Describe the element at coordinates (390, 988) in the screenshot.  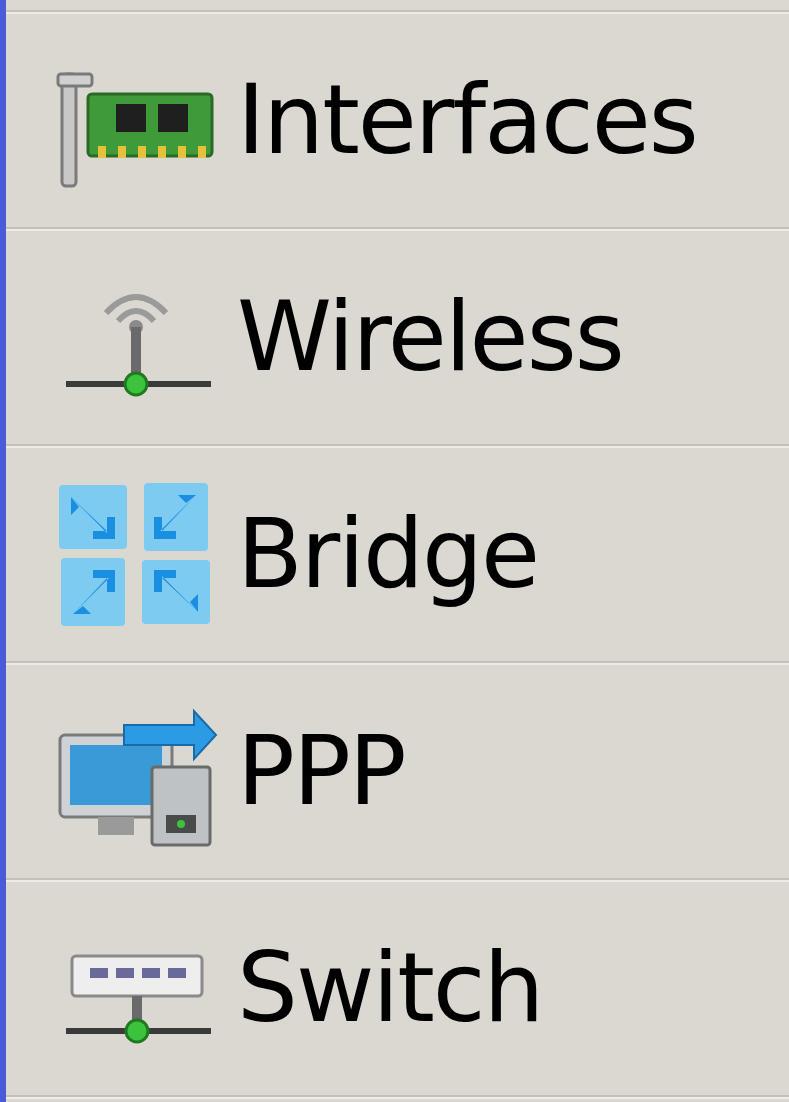
I see `menu-item-label: Switch` at that location.